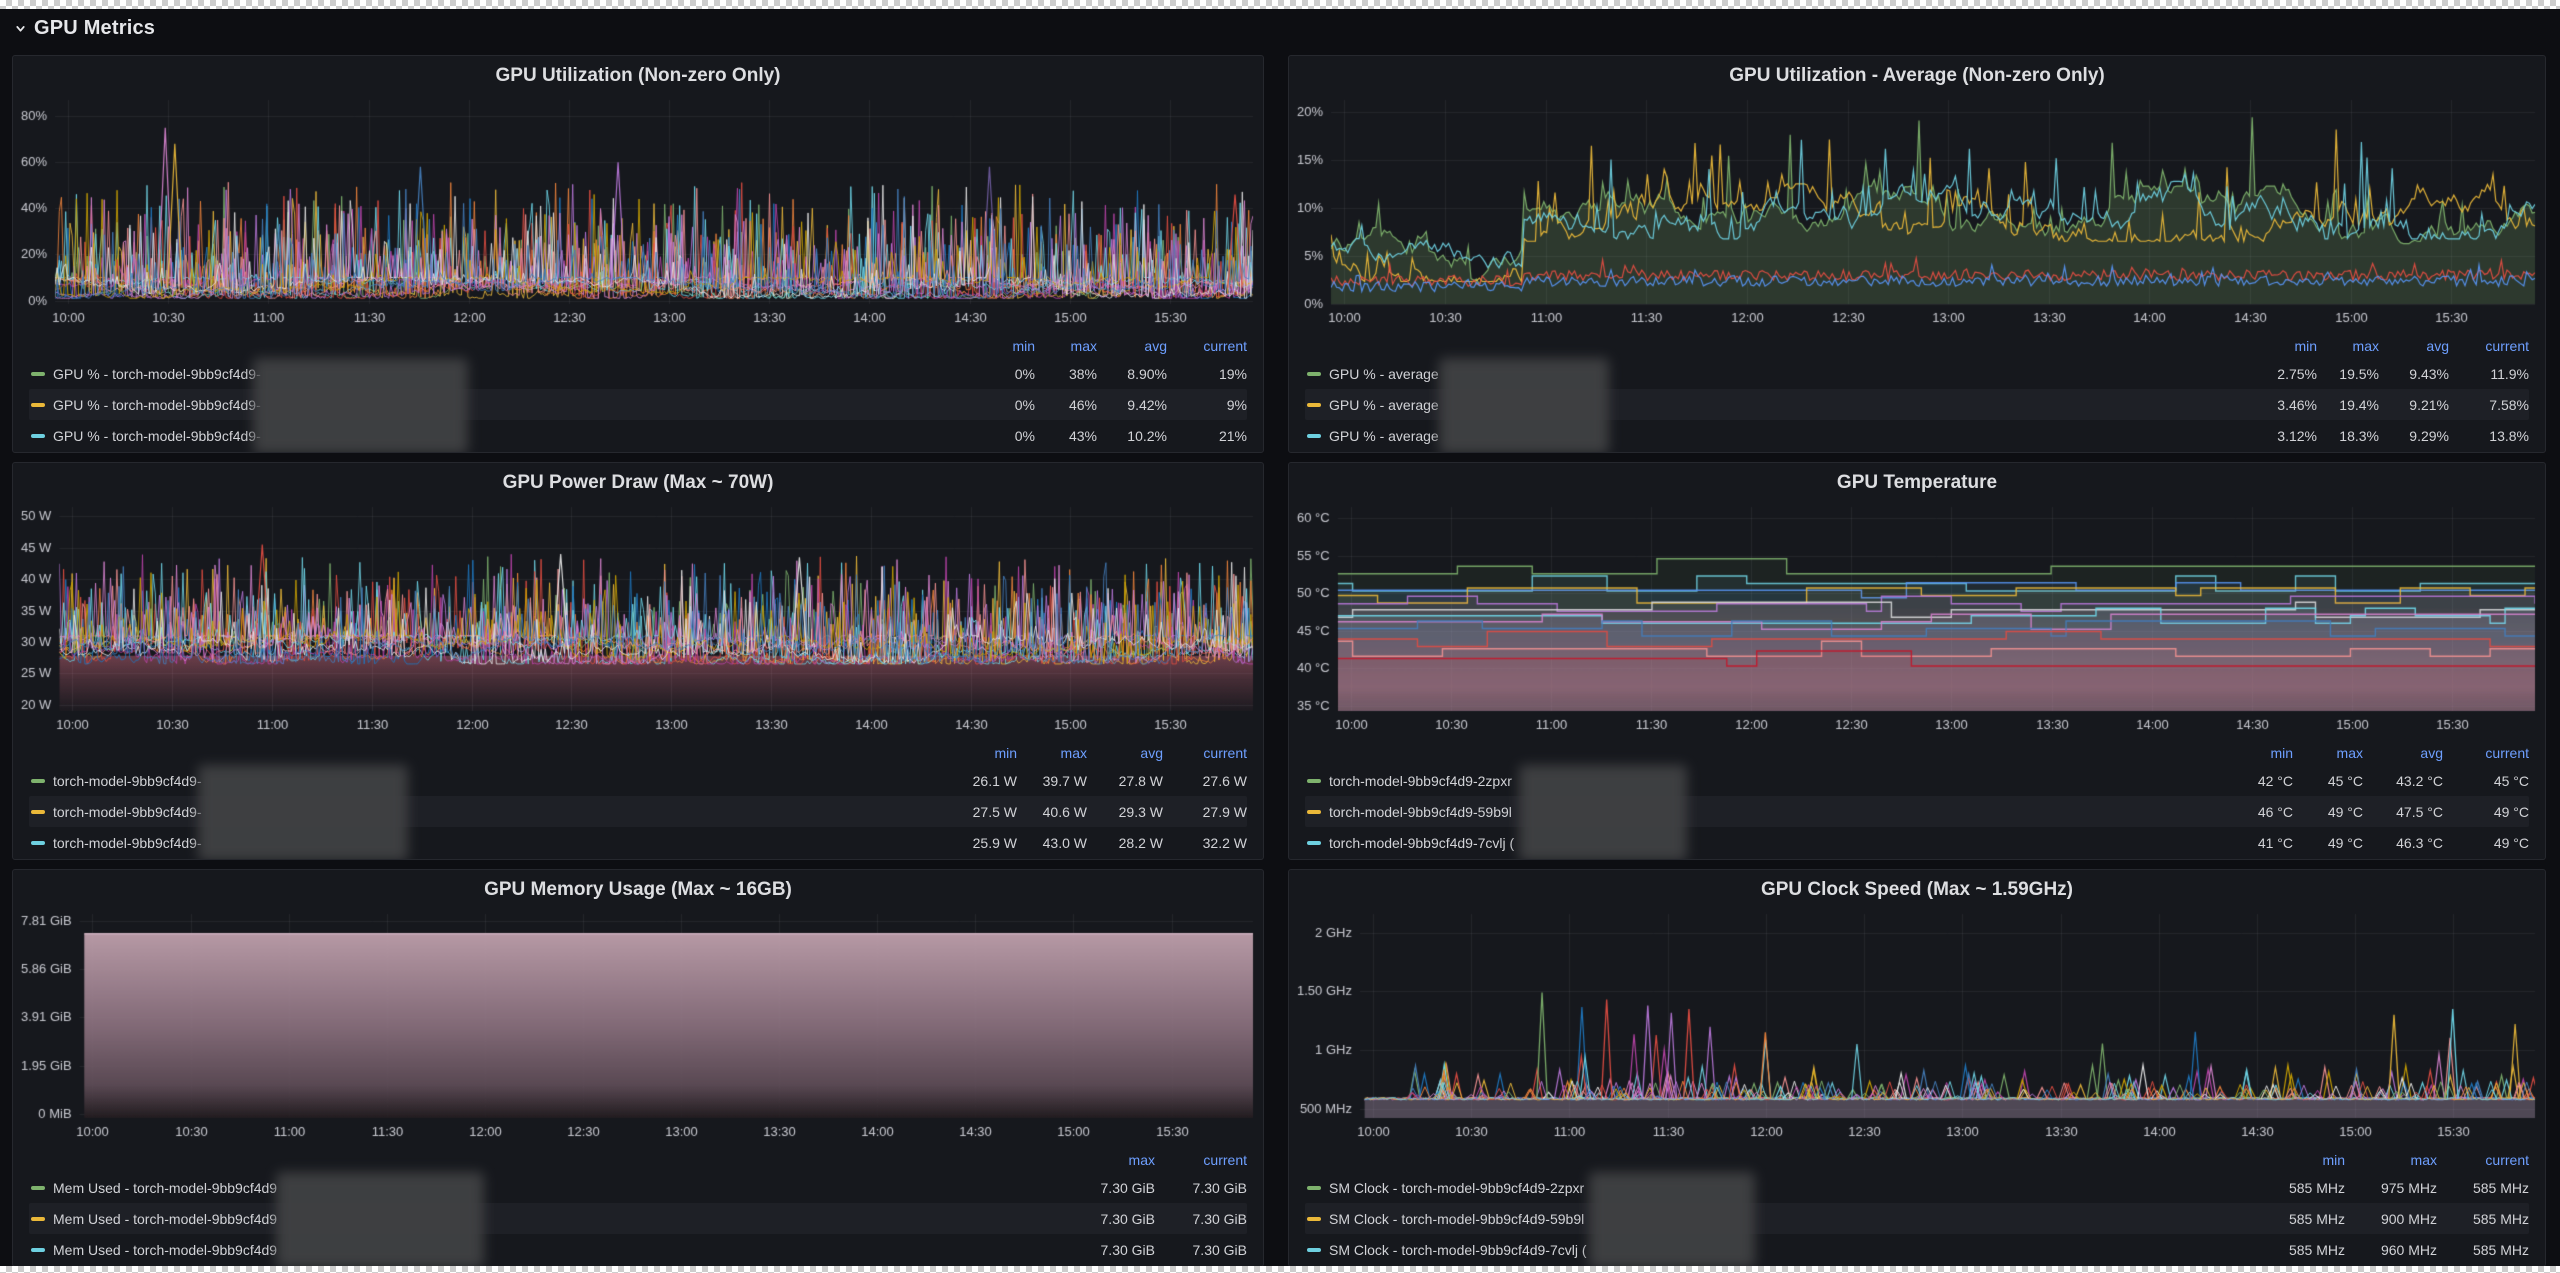 The width and height of the screenshot is (2560, 1273). I want to click on legend-stat-value: 39.7 W, so click(1064, 780).